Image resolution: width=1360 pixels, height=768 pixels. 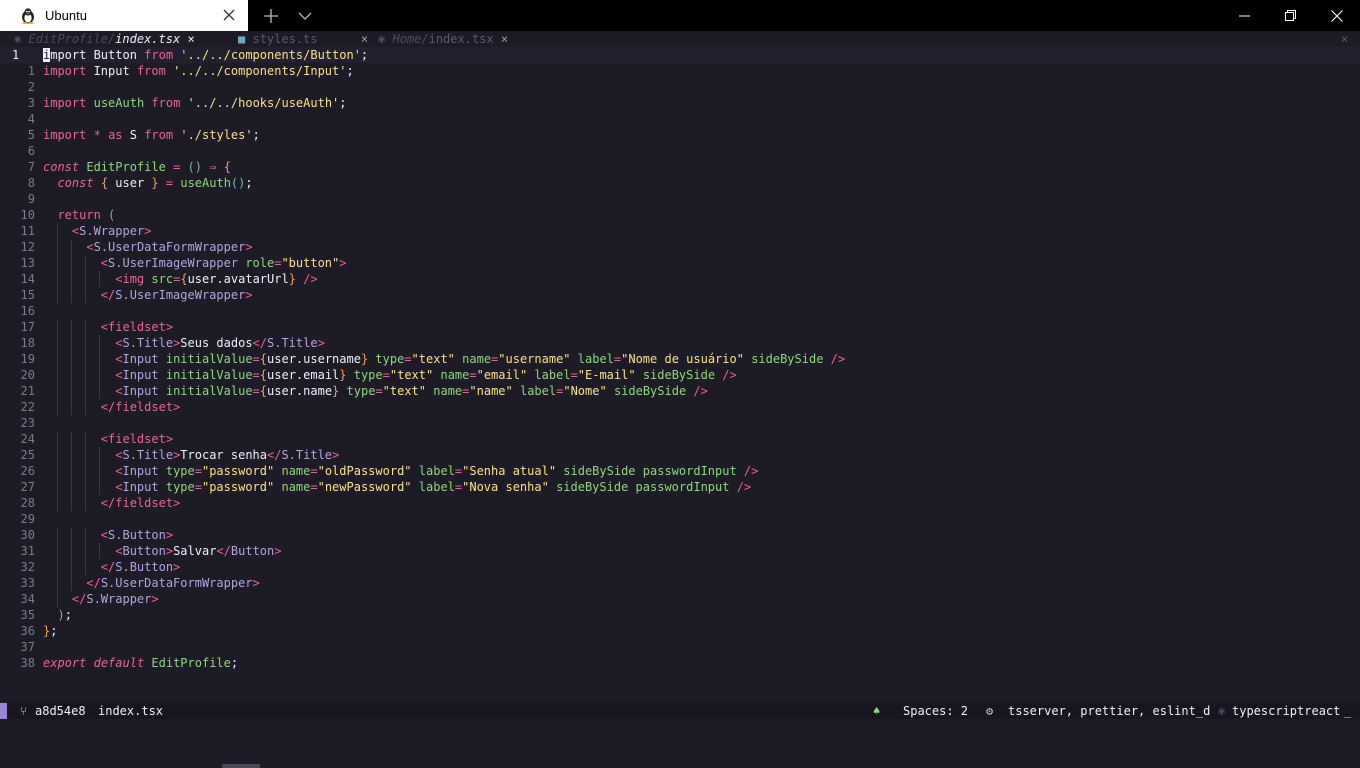 What do you see at coordinates (31, 183) in the screenshot?
I see `line-number: 8` at bounding box center [31, 183].